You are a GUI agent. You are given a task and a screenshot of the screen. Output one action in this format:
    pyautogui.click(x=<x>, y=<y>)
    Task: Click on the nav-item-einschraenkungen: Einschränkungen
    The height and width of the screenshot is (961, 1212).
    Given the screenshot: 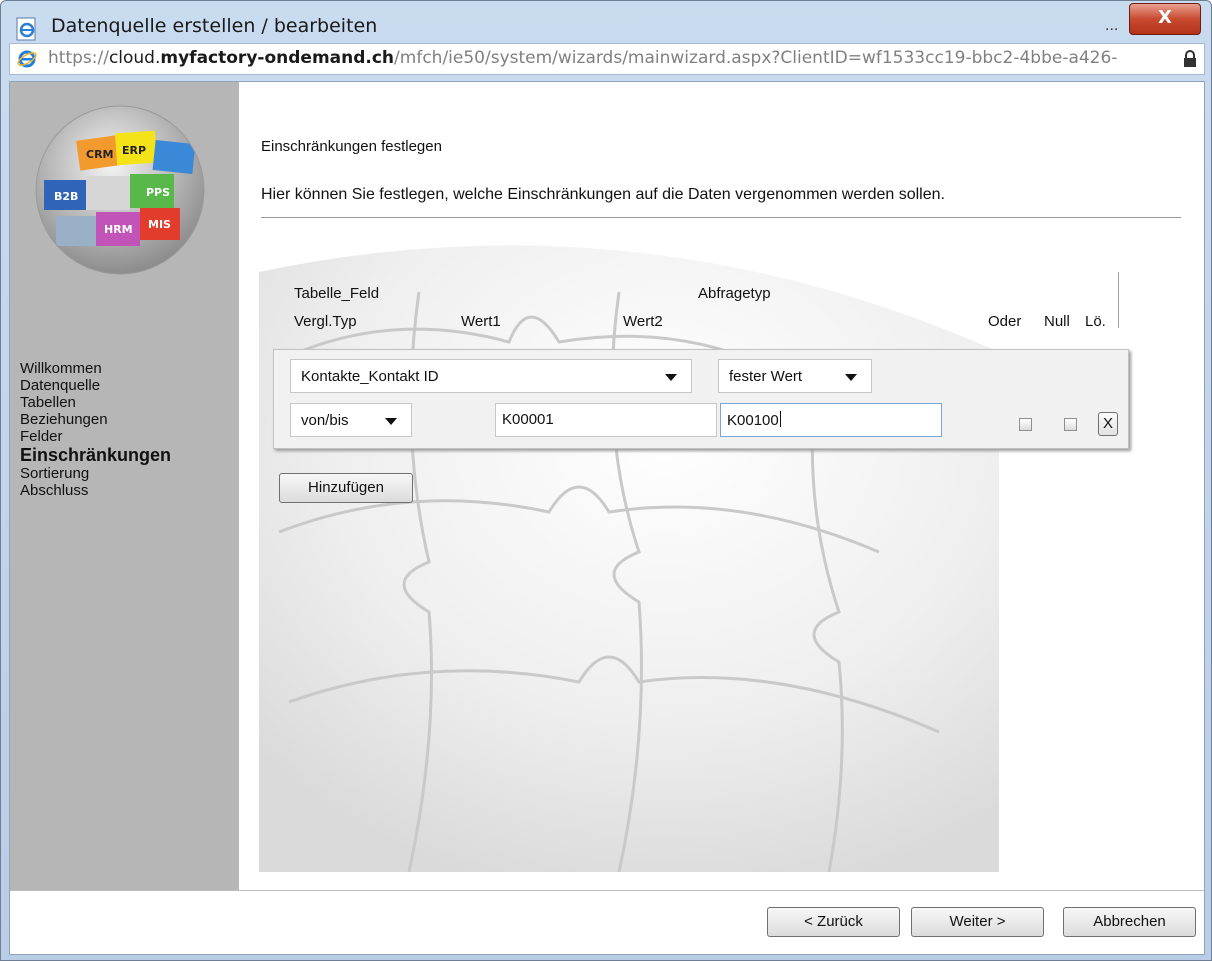 What is the action you would take?
    pyautogui.click(x=95, y=455)
    